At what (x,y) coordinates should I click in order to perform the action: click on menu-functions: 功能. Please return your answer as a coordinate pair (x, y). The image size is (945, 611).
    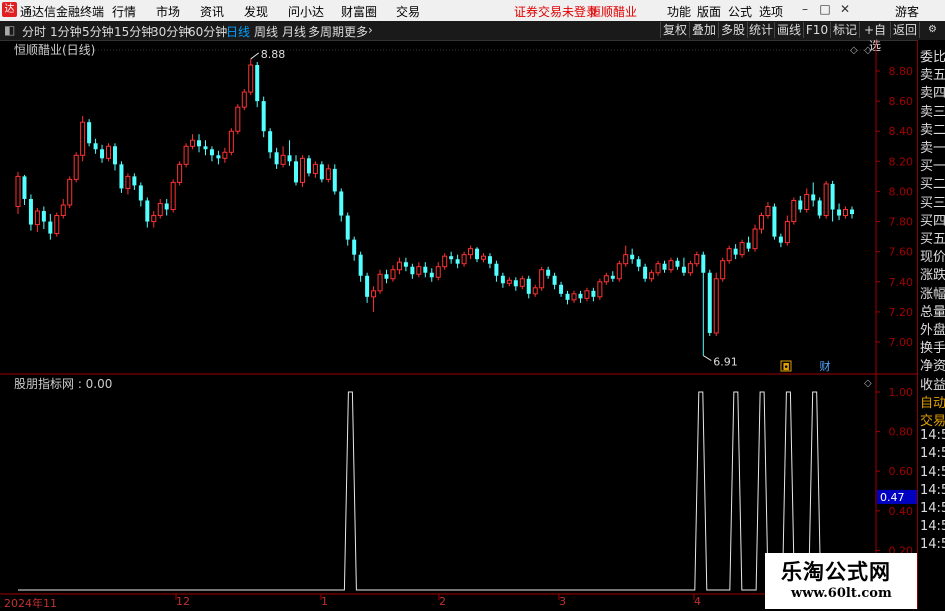
    Looking at the image, I should click on (679, 11).